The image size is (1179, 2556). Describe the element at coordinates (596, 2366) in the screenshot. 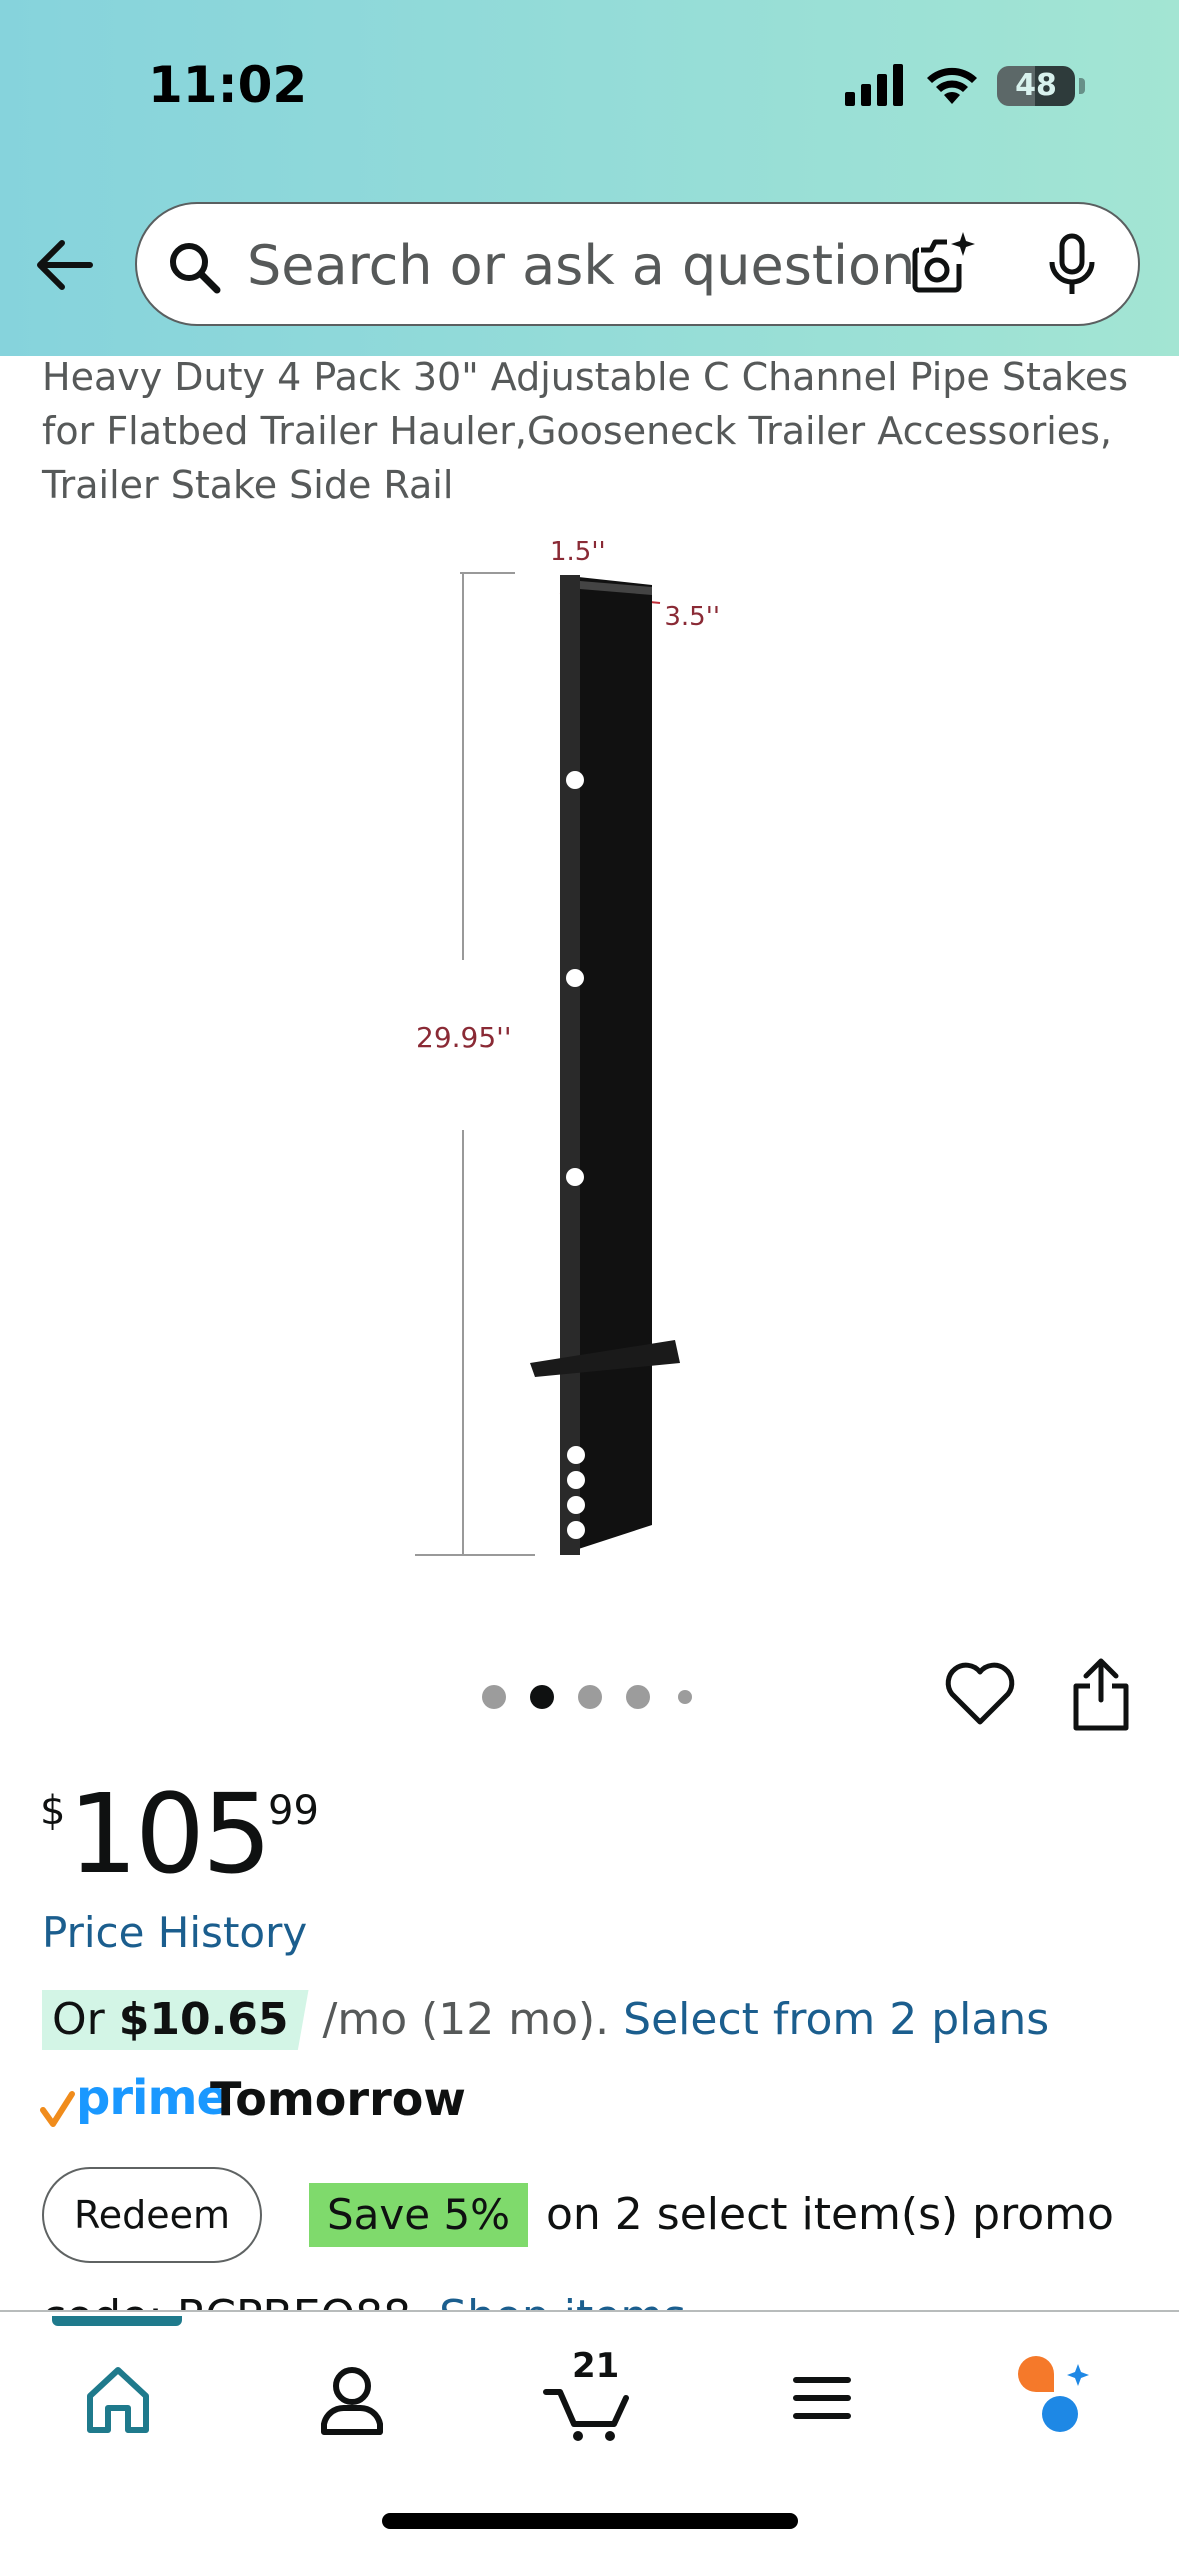

I see `cart-count: 21` at that location.